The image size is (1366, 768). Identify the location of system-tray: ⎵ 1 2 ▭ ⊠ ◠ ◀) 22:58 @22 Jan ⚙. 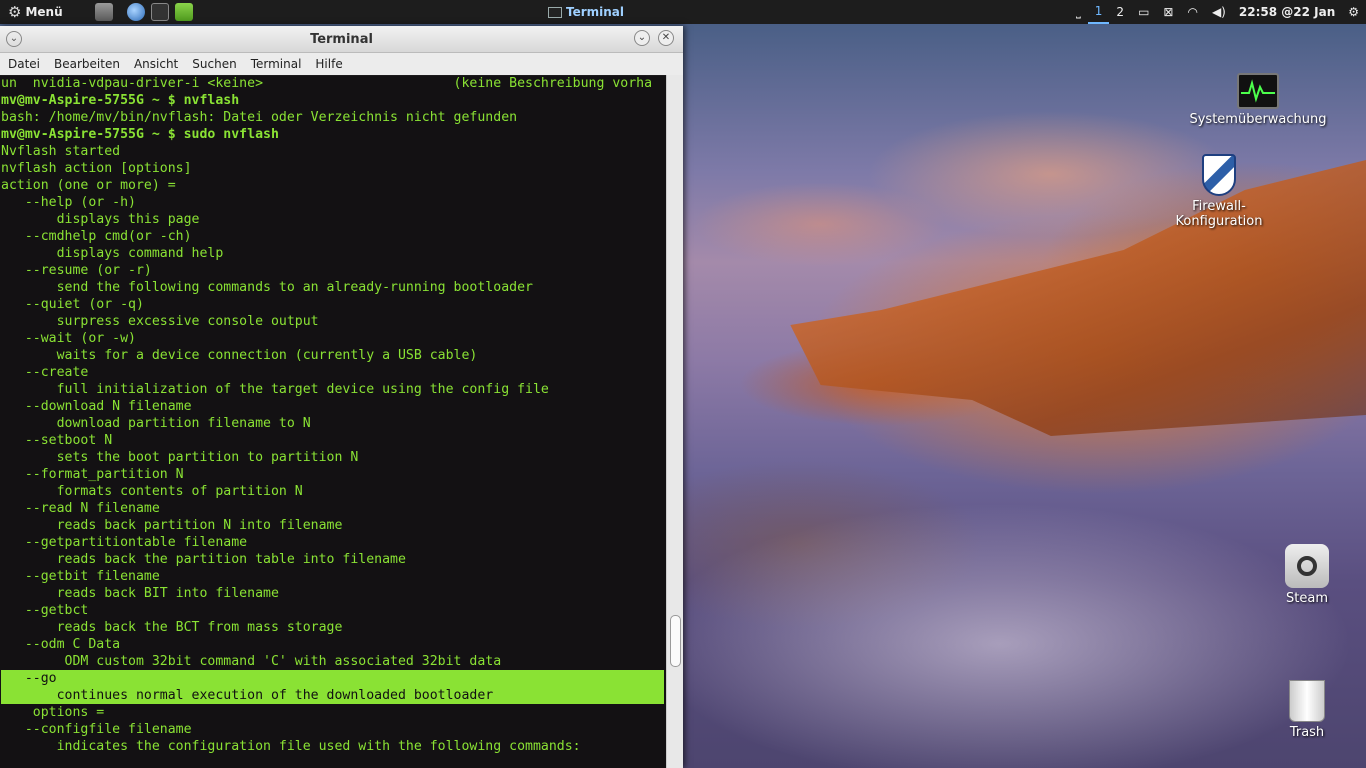
(1217, 12).